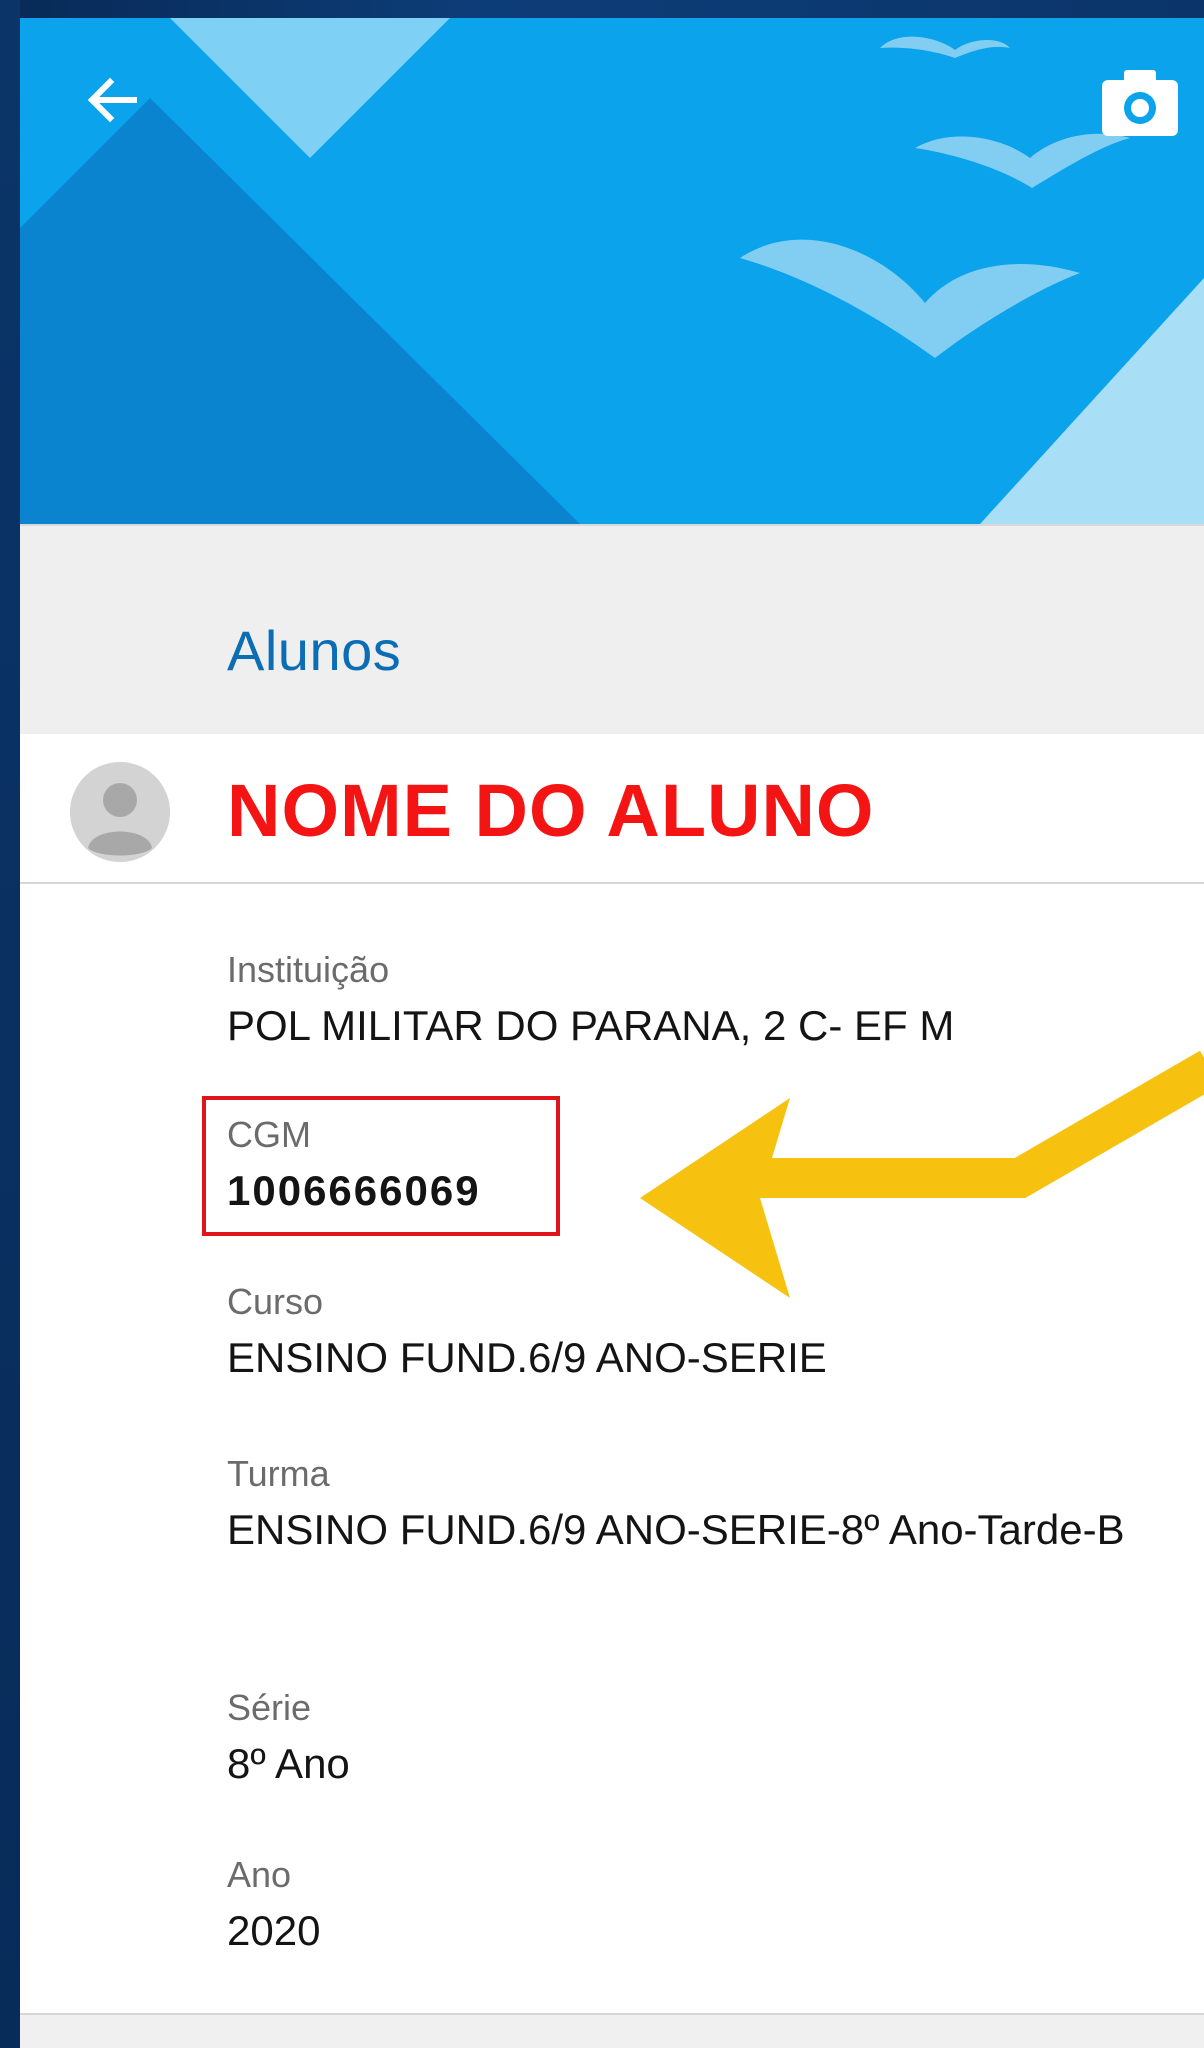 The height and width of the screenshot is (2048, 1204). Describe the element at coordinates (278, 1473) in the screenshot. I see `field-label: Turma` at that location.